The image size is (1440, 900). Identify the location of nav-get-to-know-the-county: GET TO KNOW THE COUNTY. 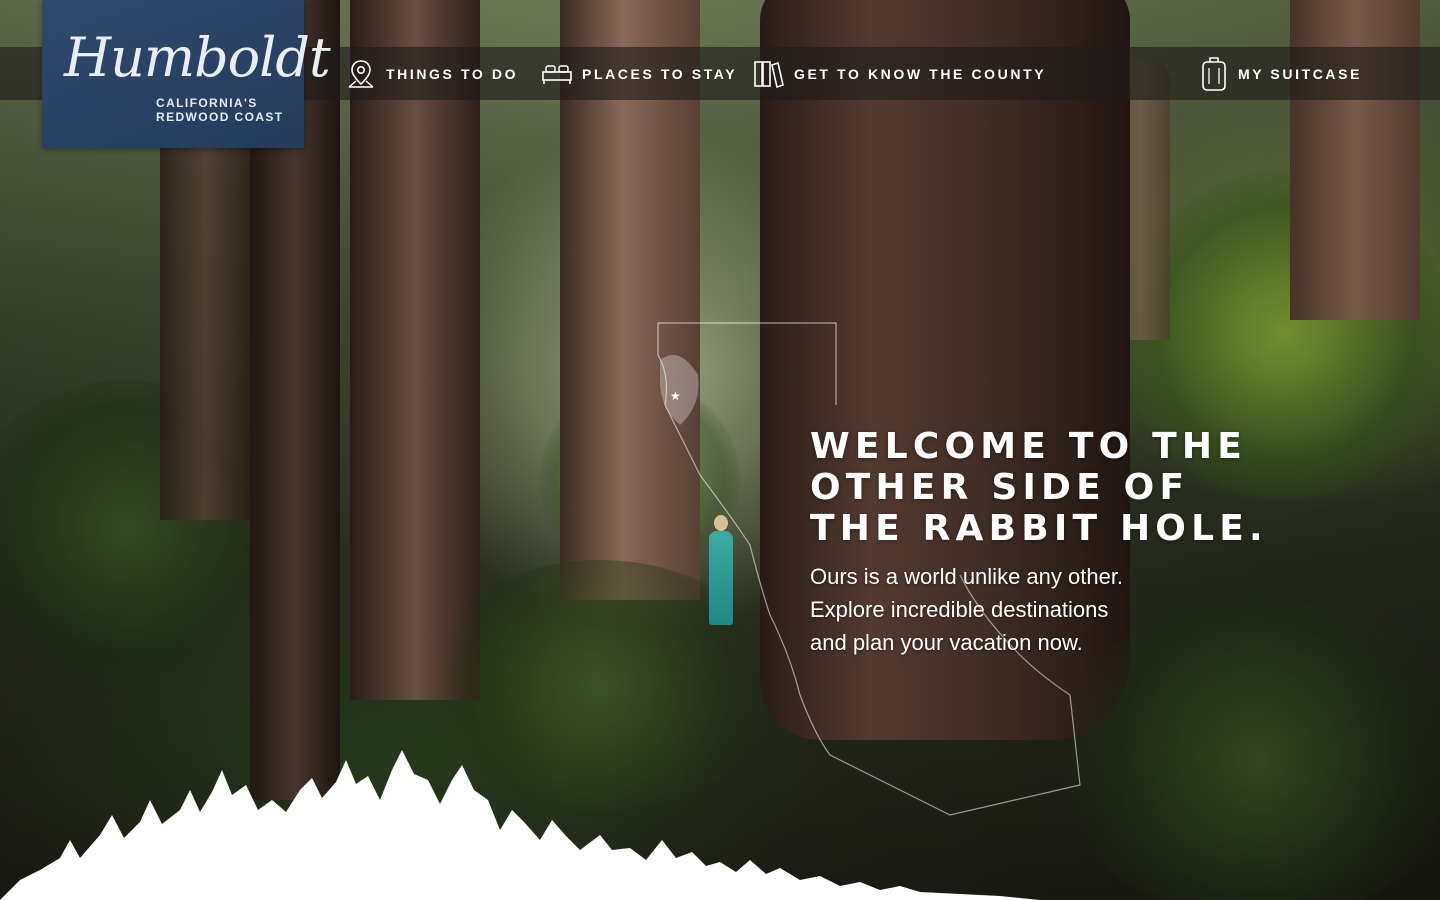
(899, 73).